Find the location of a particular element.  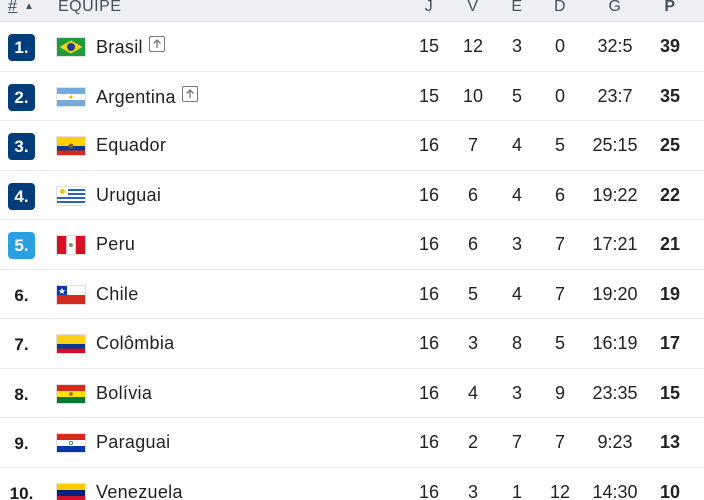

team-name: Bolívia is located at coordinates (124, 393).